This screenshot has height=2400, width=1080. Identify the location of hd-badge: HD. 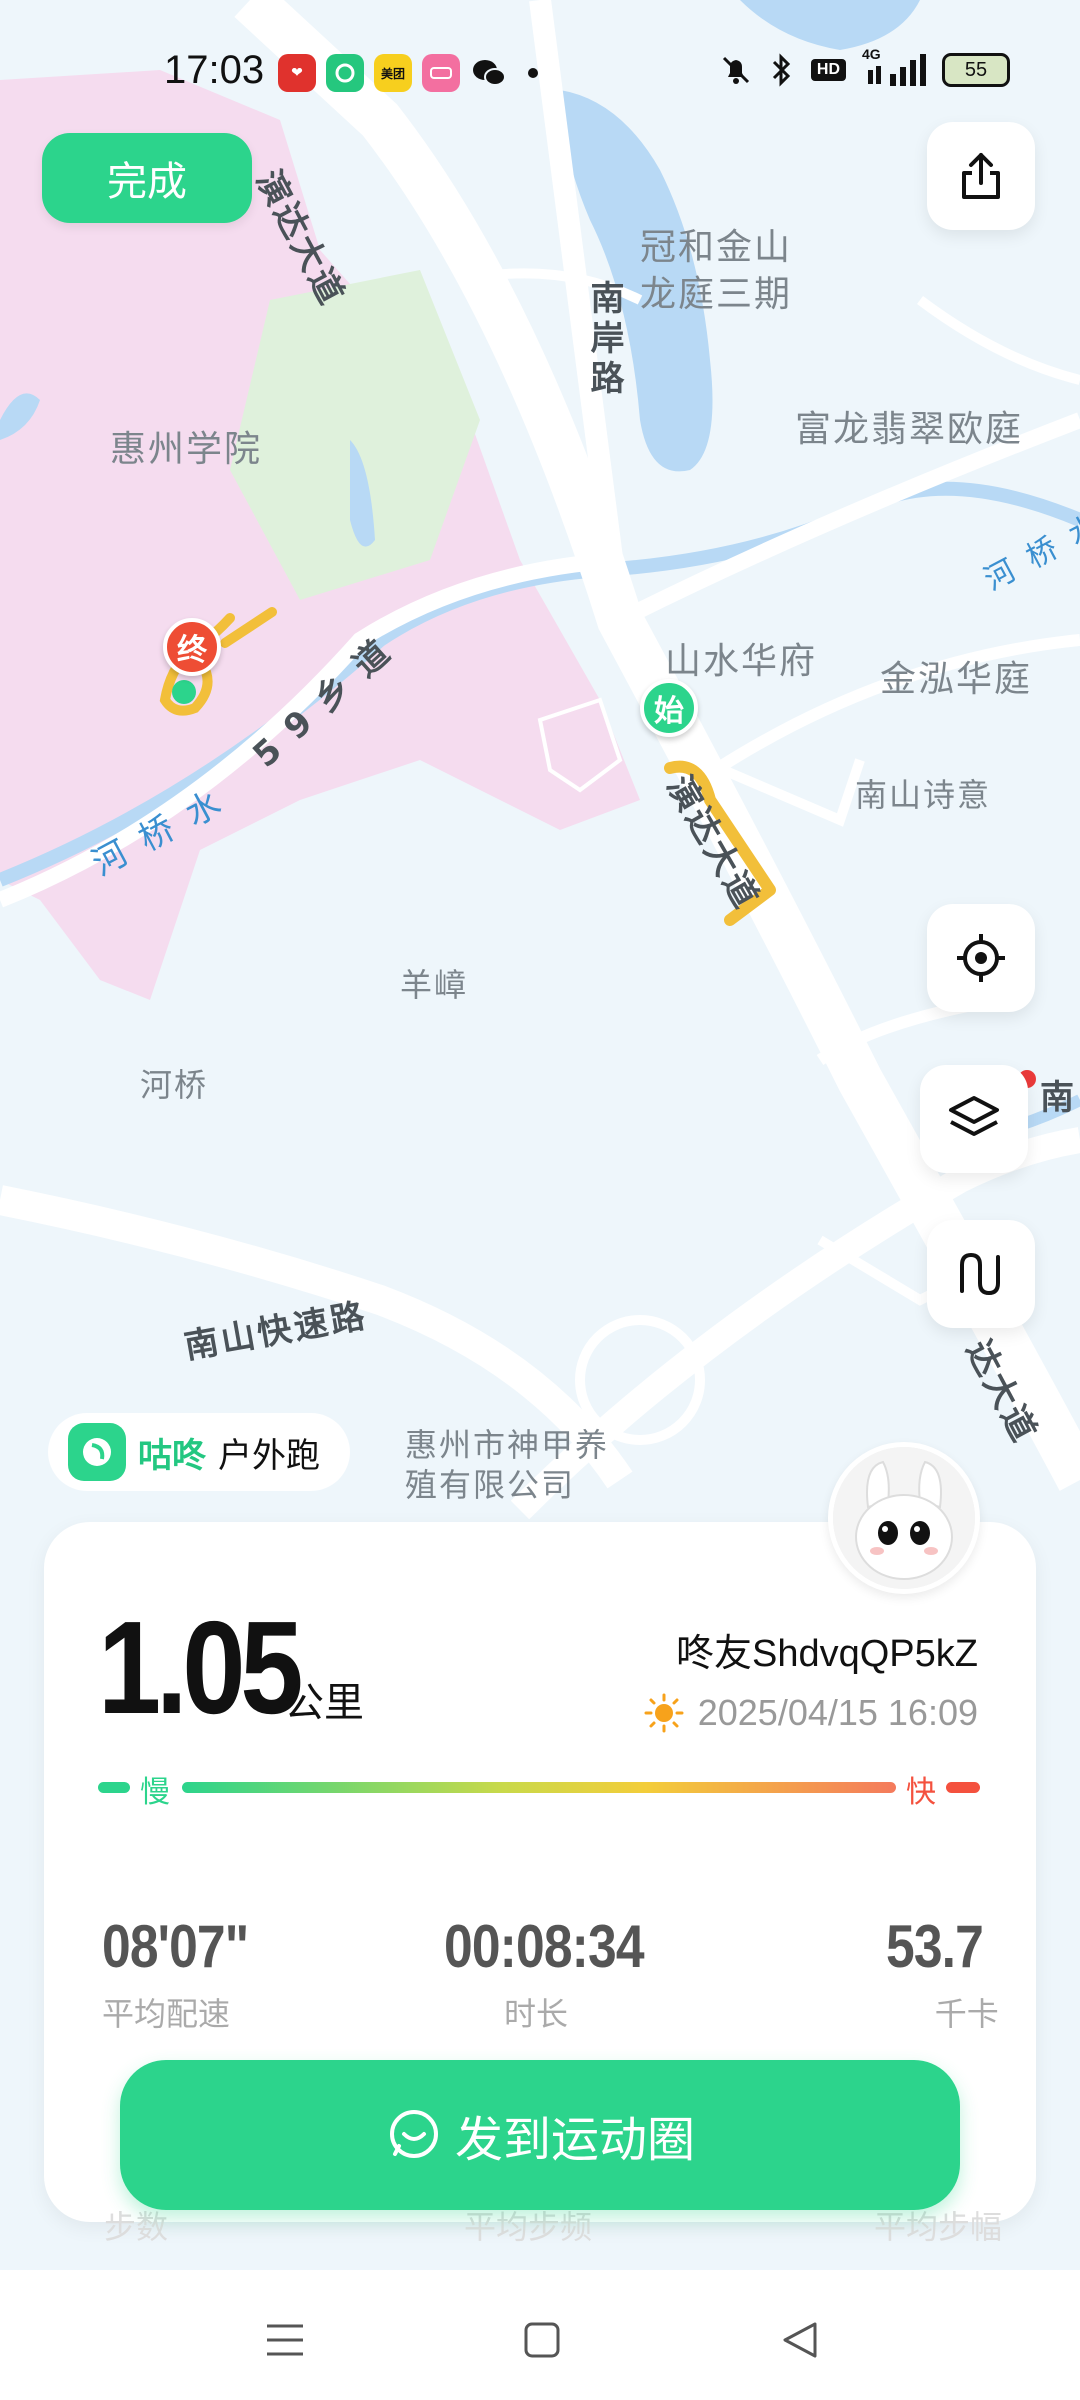
(828, 70).